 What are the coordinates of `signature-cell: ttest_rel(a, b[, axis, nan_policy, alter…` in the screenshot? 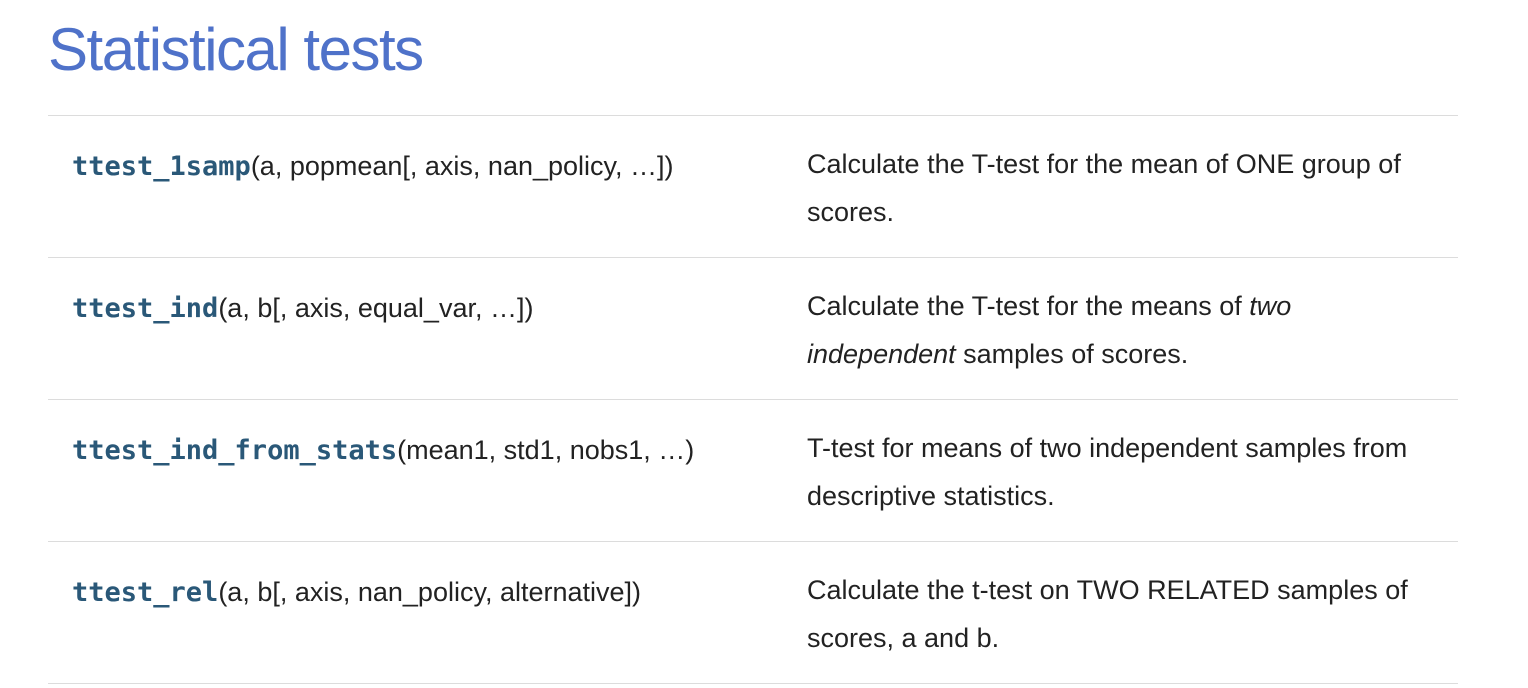 It's located at (427, 612).